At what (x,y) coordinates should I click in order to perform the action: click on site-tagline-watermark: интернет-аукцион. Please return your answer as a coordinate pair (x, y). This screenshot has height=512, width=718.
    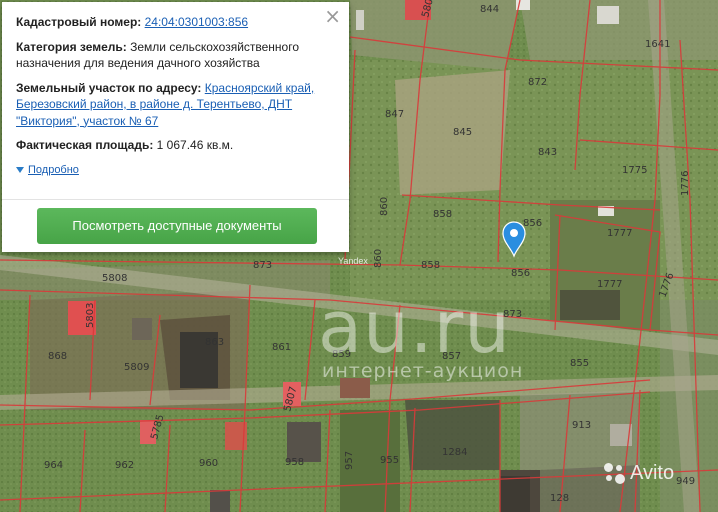
    Looking at the image, I should click on (423, 371).